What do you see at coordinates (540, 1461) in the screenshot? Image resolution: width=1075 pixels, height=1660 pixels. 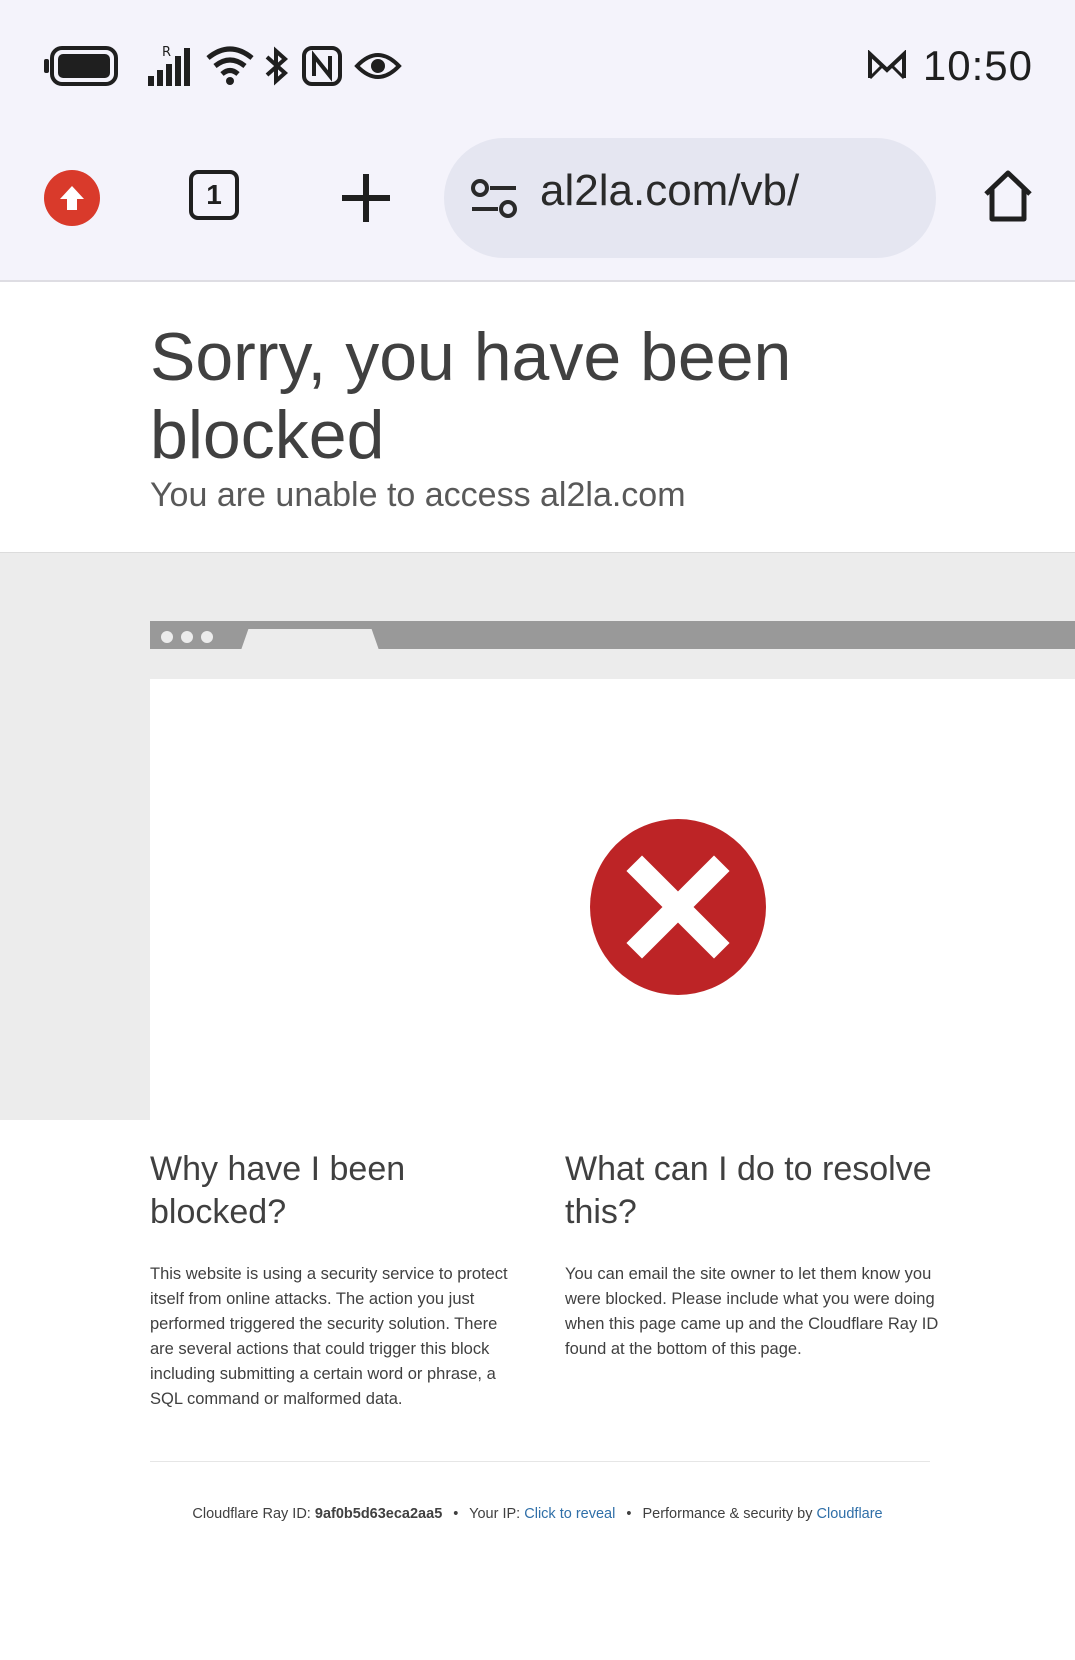 I see `footer-divider` at bounding box center [540, 1461].